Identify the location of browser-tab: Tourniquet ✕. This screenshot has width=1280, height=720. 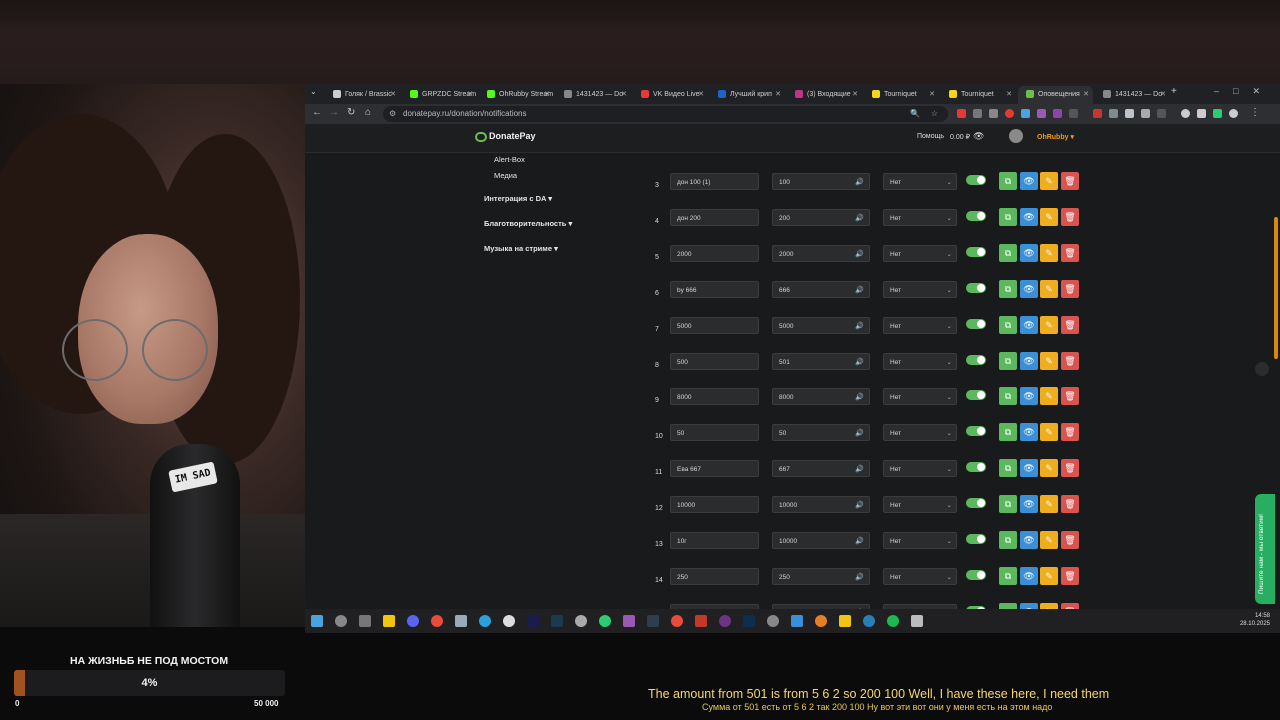
(978, 95).